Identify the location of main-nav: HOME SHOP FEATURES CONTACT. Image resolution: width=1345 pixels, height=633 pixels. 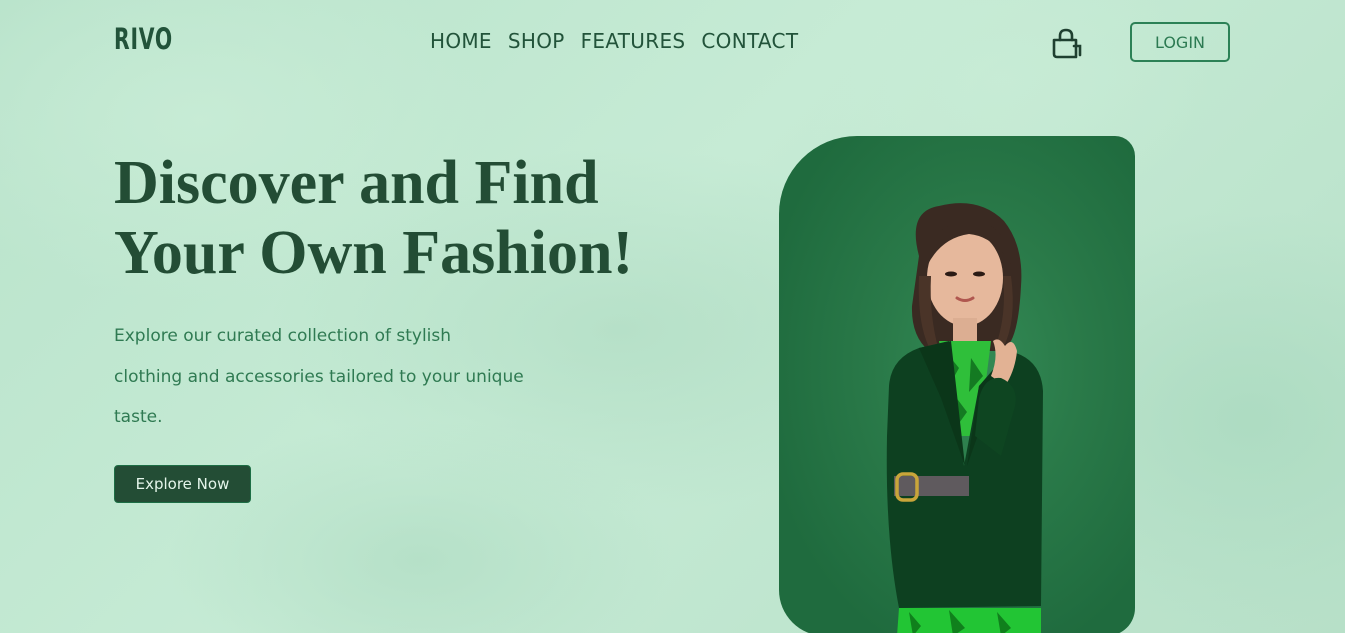
(614, 41).